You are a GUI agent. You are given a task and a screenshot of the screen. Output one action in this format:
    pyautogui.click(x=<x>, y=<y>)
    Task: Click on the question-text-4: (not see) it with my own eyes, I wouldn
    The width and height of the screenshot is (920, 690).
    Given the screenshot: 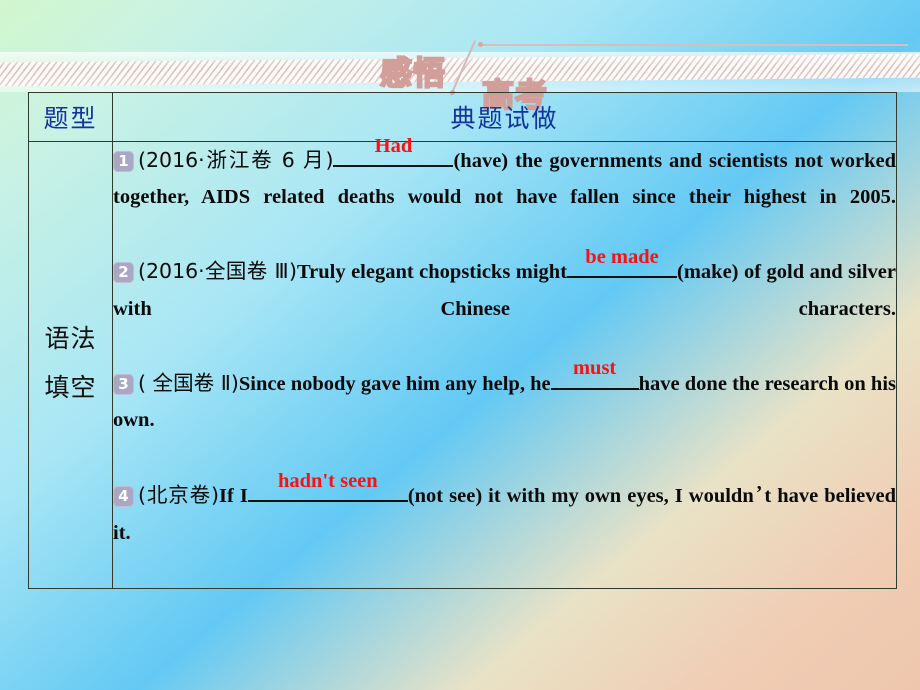 What is the action you would take?
    pyautogui.click(x=580, y=496)
    